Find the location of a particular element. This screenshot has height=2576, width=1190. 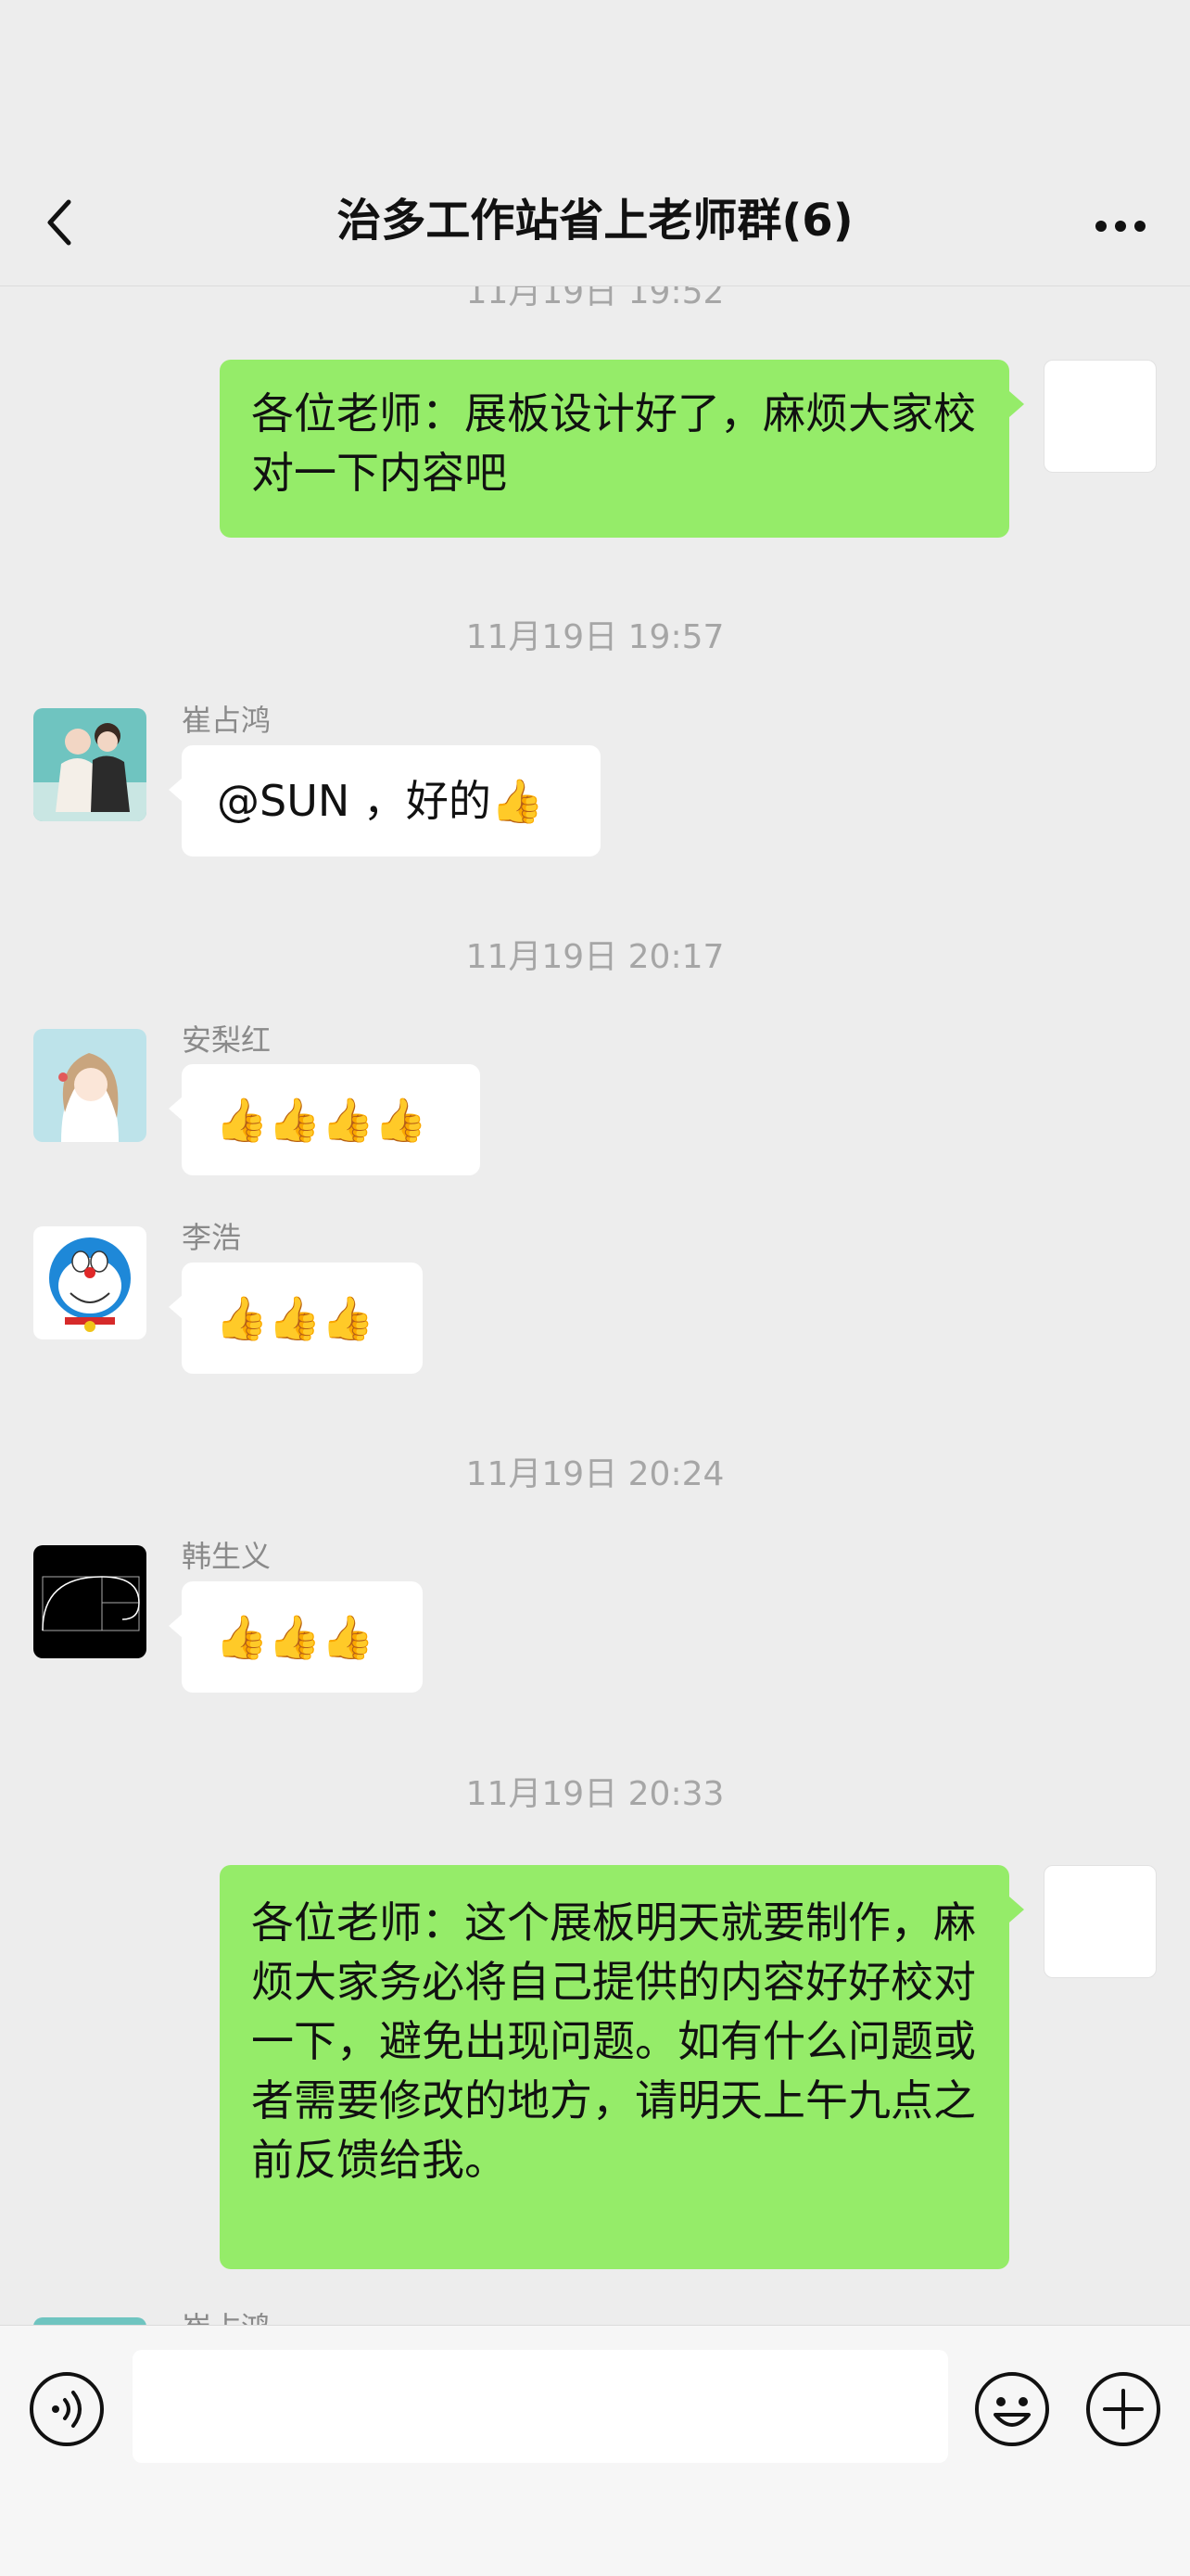

sender-name: 韩生义 is located at coordinates (227, 1556).